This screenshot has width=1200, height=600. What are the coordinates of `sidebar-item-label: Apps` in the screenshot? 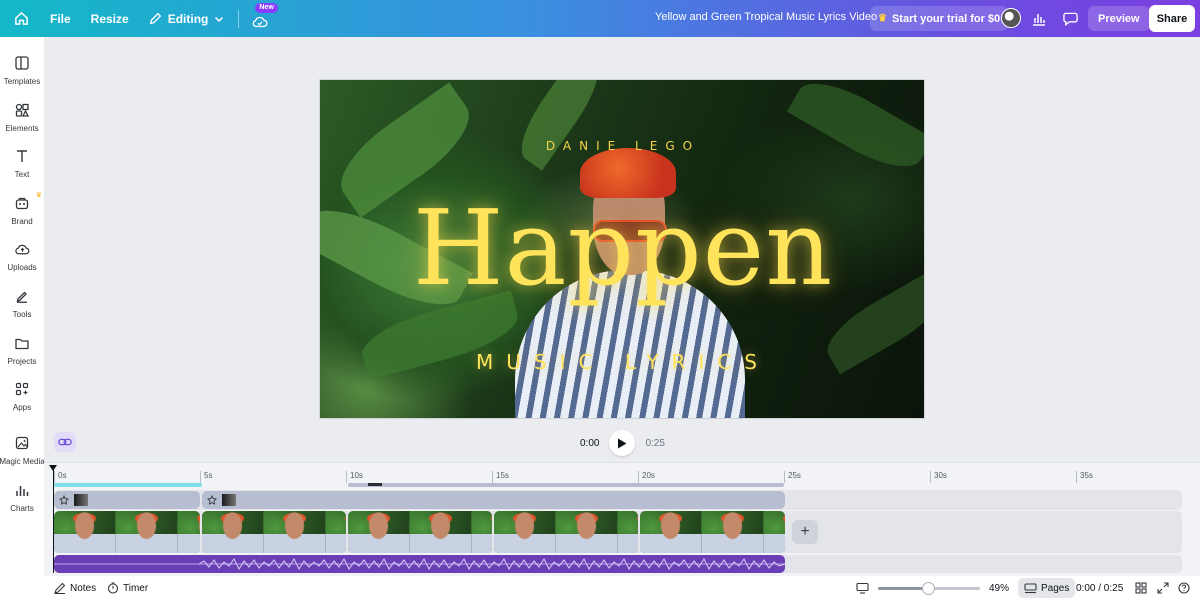 It's located at (22, 407).